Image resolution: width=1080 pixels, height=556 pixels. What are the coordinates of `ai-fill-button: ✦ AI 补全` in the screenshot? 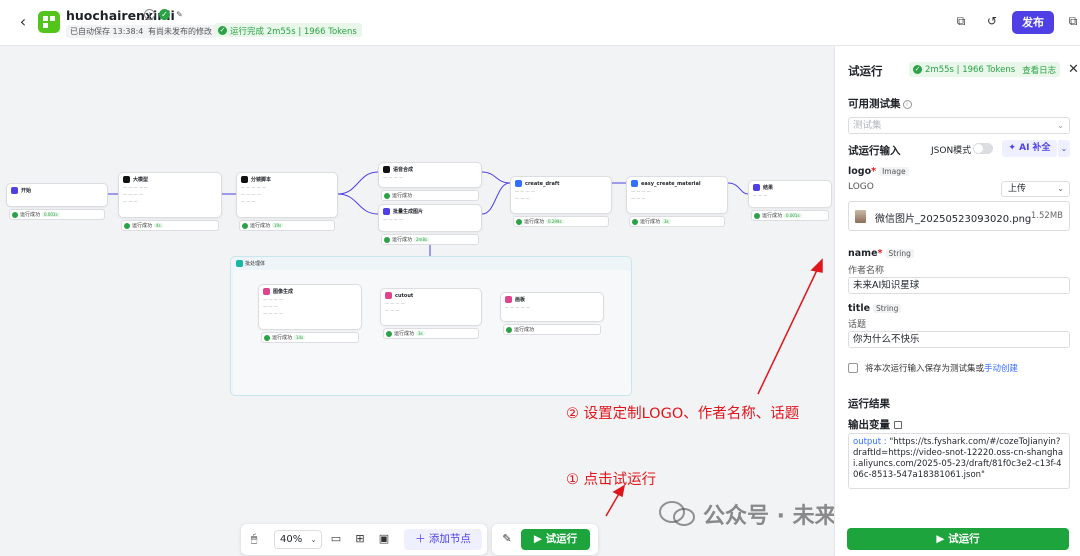 It's located at (1029, 148).